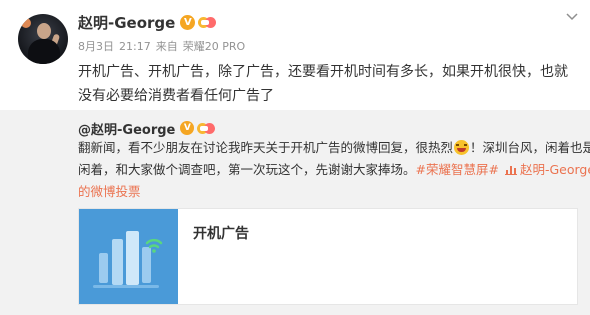 This screenshot has width=590, height=315. Describe the element at coordinates (207, 22) in the screenshot. I see `medal-icon` at that location.